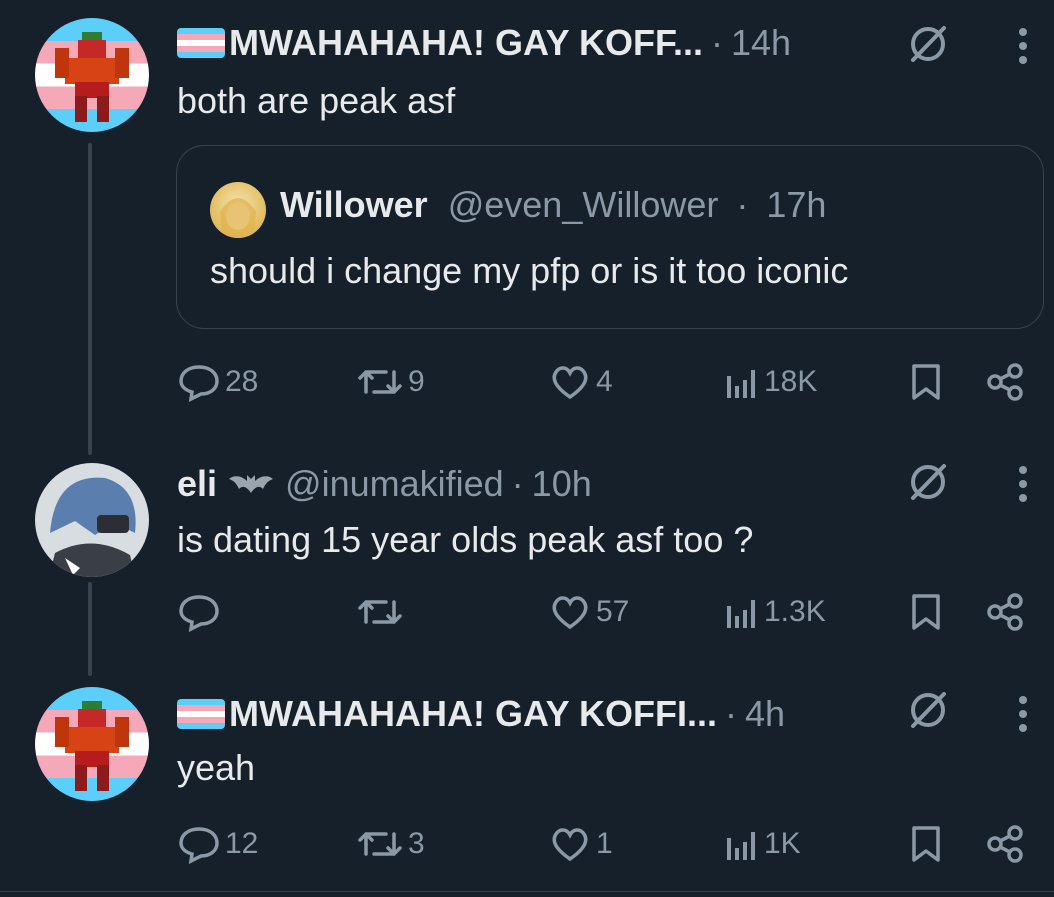 The width and height of the screenshot is (1054, 897). I want to click on views-button: 18K, so click(770, 382).